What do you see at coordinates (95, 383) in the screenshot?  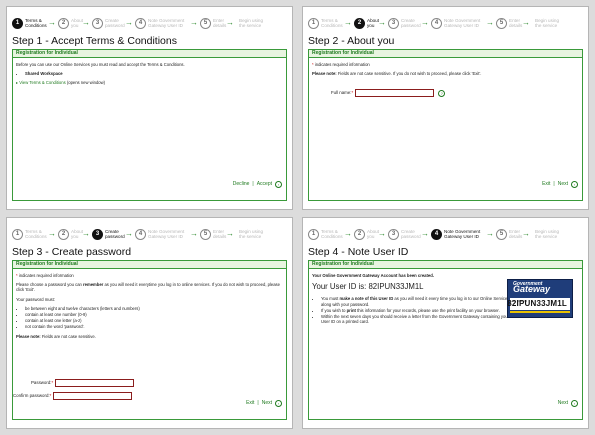 I see `password-input` at bounding box center [95, 383].